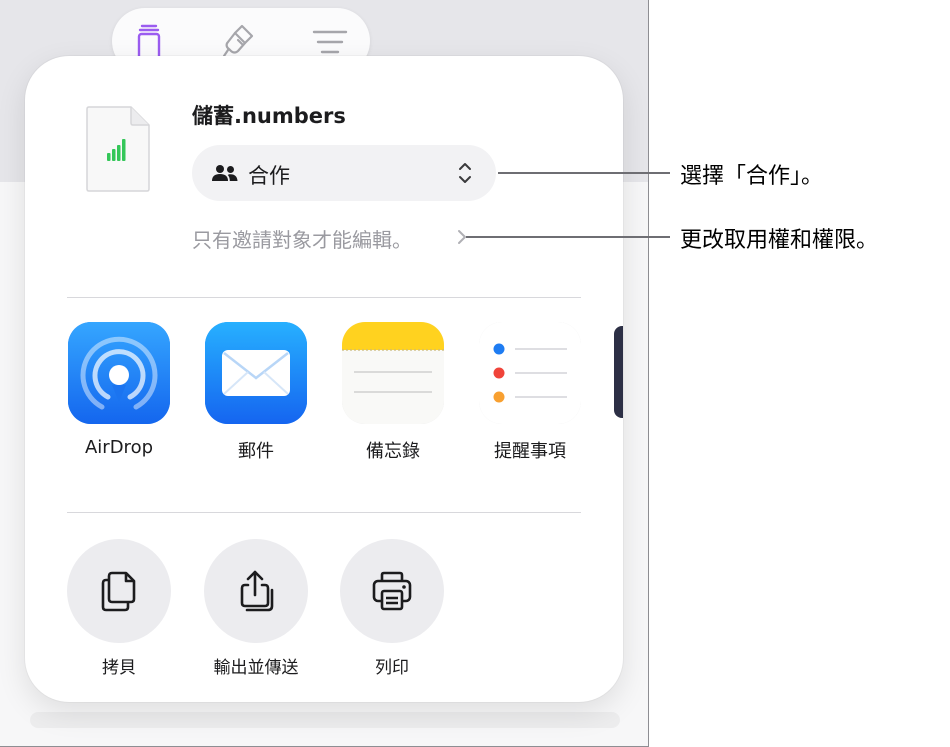 This screenshot has width=950, height=747. What do you see at coordinates (392, 668) in the screenshot?
I see `action-label-print: 列印` at bounding box center [392, 668].